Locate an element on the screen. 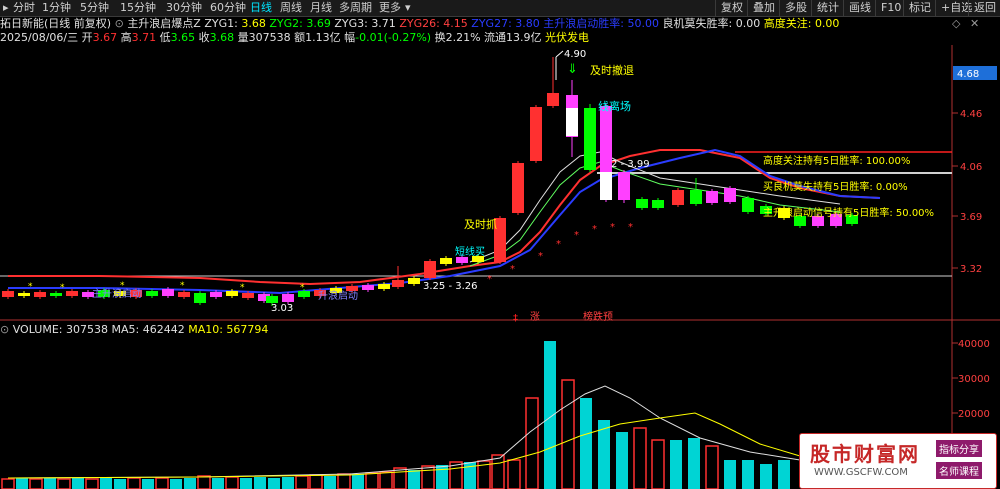  watermark-tag: 指标分享 is located at coordinates (959, 448).